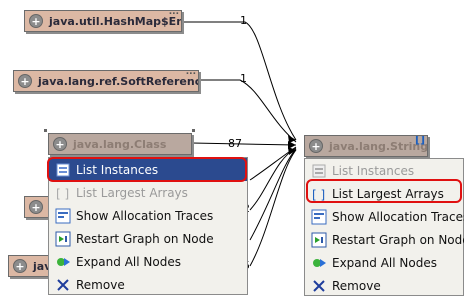 The width and height of the screenshot is (464, 303). What do you see at coordinates (29, 266) in the screenshot?
I see `node-partial-bottom: + jav` at bounding box center [29, 266].